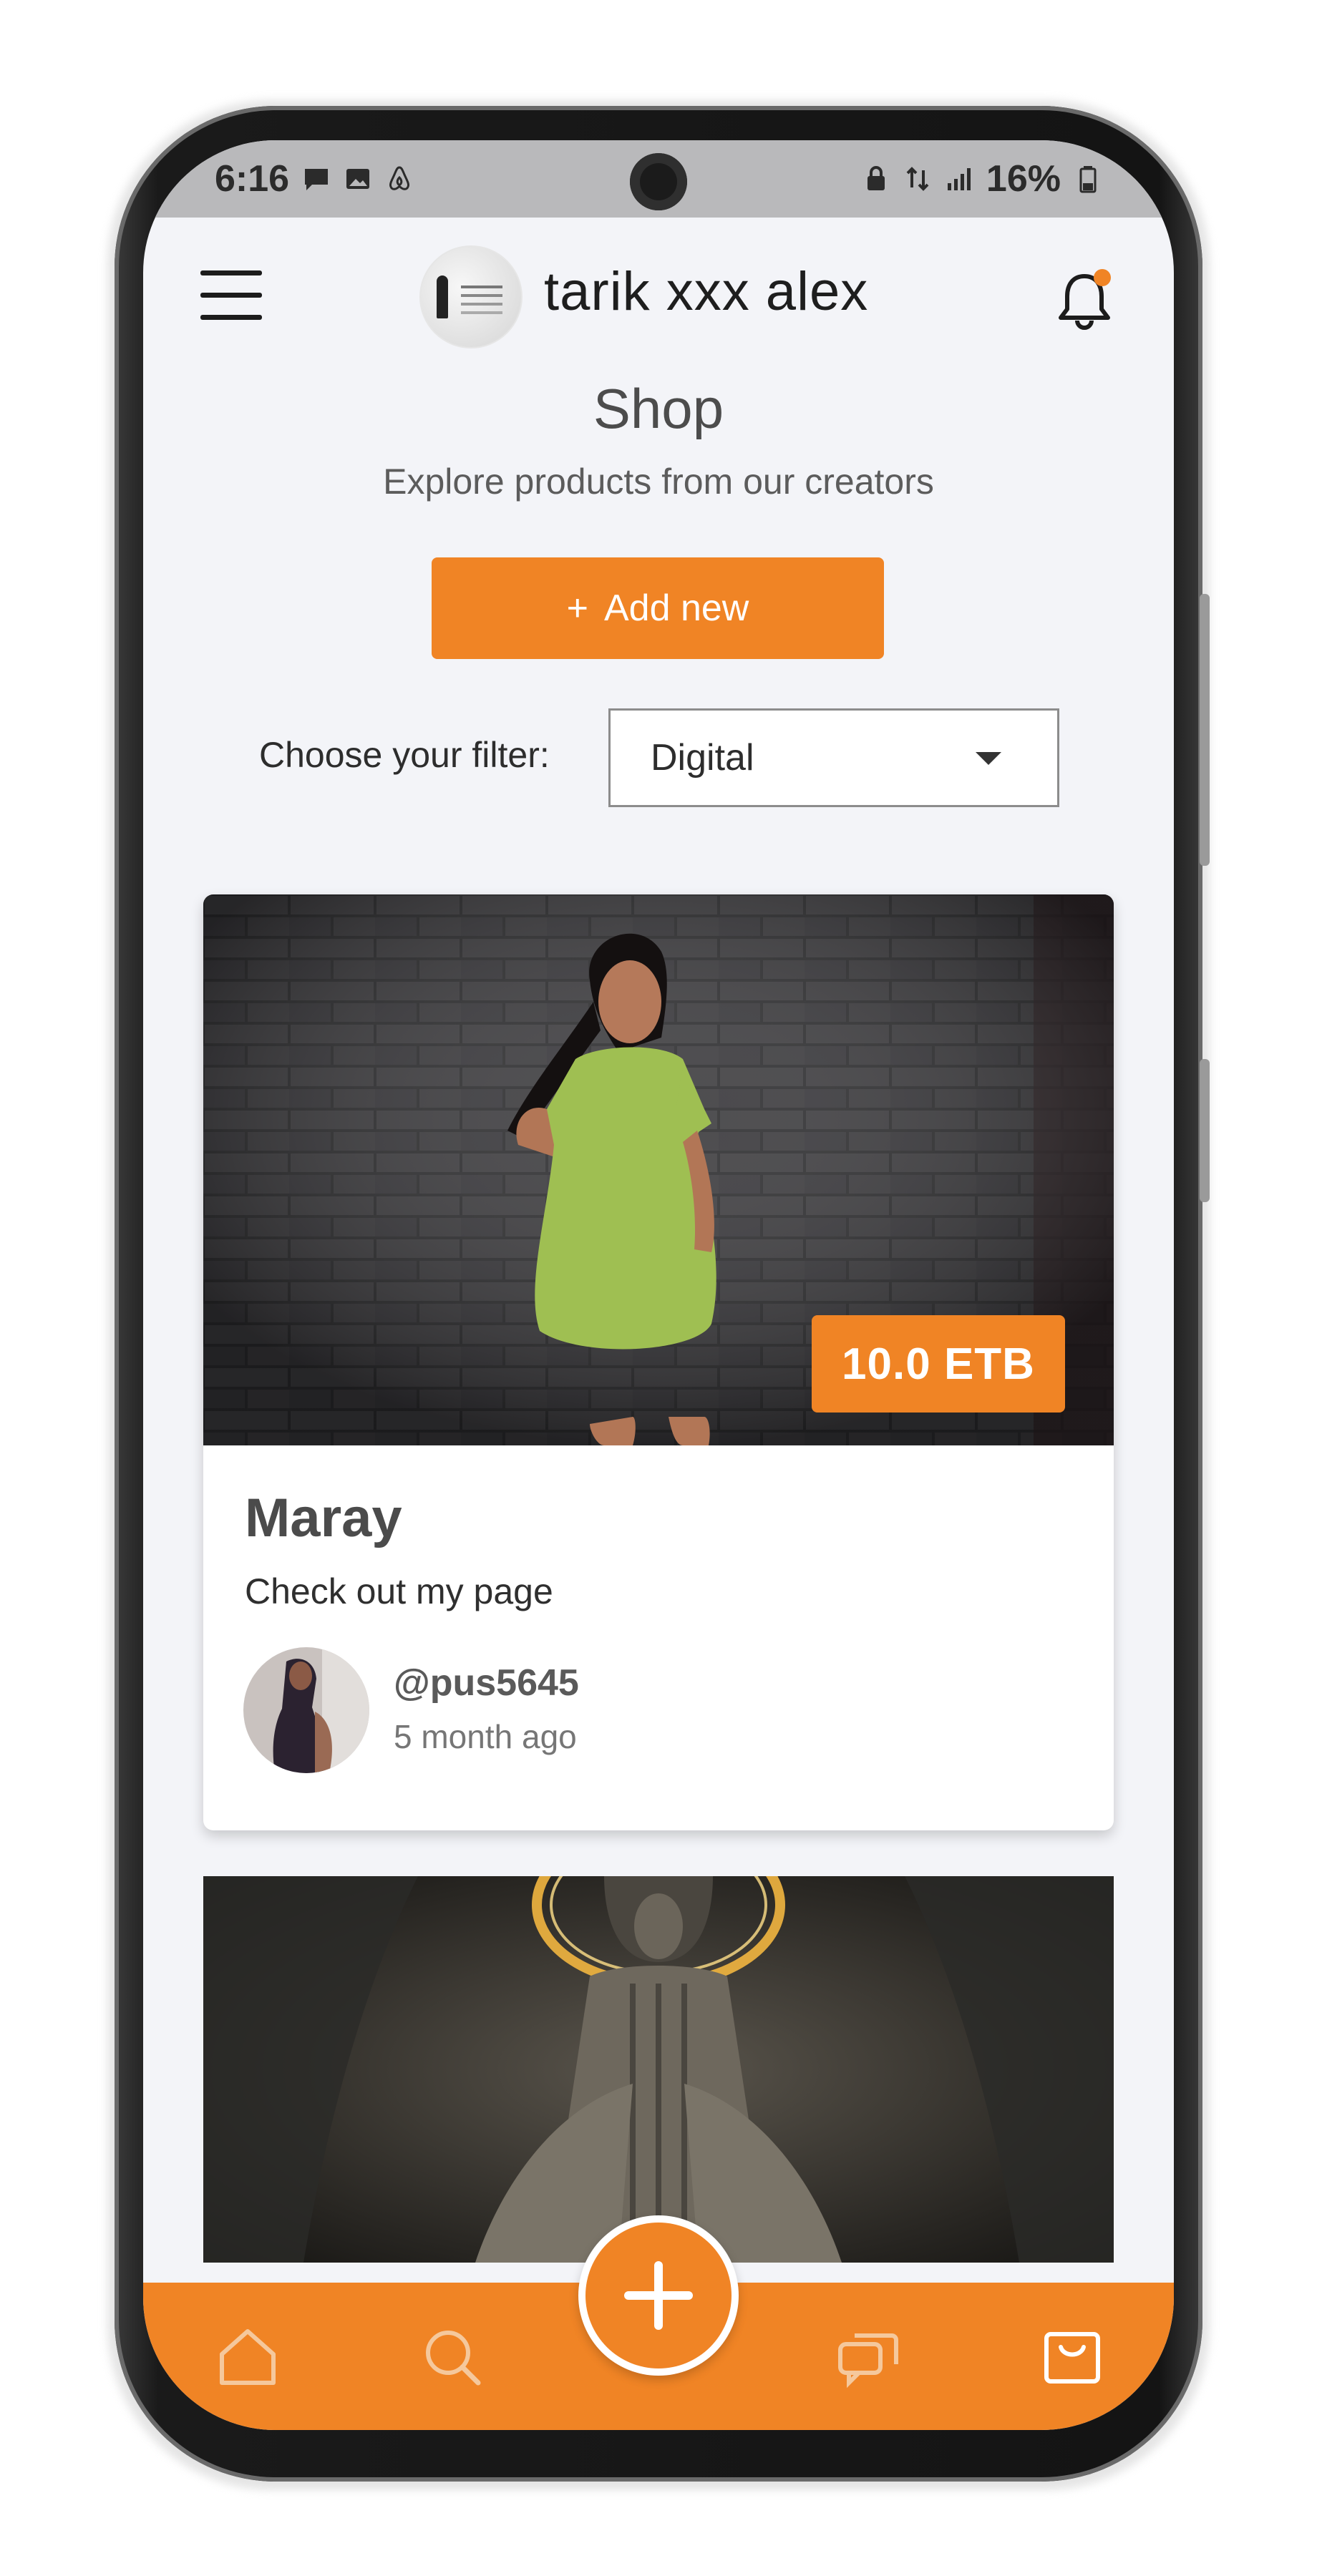 This screenshot has height=2576, width=1317. I want to click on menu-icon, so click(231, 295).